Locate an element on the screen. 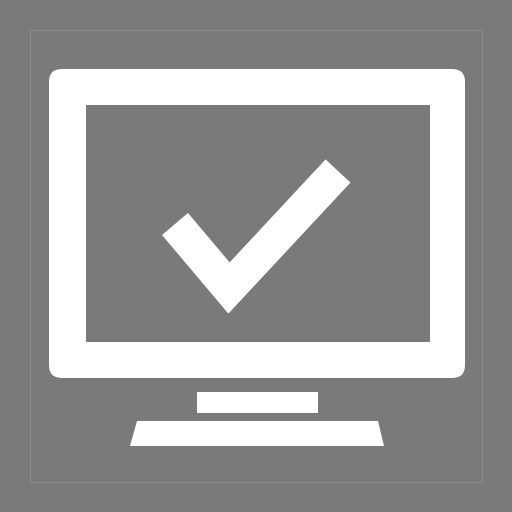 The height and width of the screenshot is (512, 512). check-icon is located at coordinates (256, 236).